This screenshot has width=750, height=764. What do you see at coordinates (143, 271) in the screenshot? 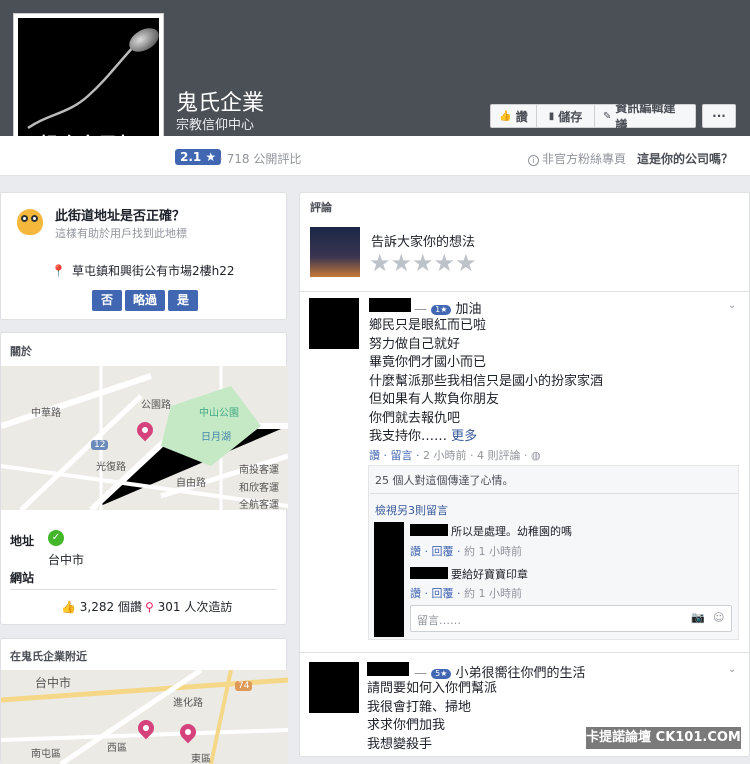
I see `address-text: 📍 草屯鎮和興街公有市場2樓h22` at bounding box center [143, 271].